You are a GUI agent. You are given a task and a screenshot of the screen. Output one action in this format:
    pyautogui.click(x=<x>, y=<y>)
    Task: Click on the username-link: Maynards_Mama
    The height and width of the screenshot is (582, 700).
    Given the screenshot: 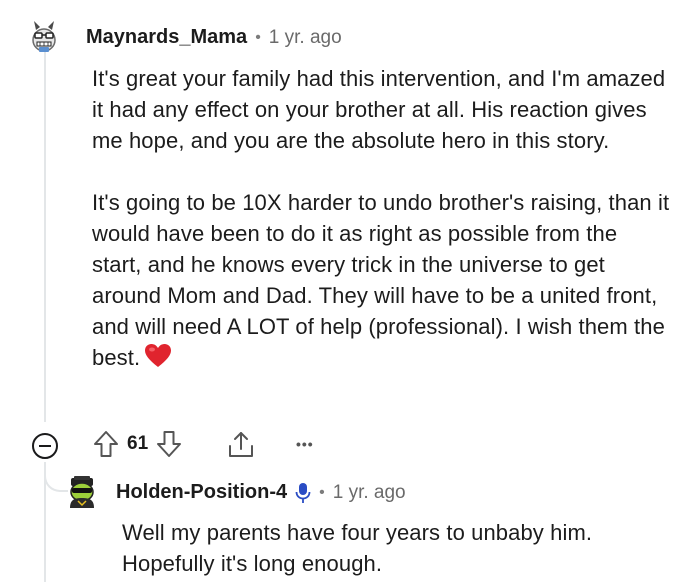 What is the action you would take?
    pyautogui.click(x=166, y=37)
    